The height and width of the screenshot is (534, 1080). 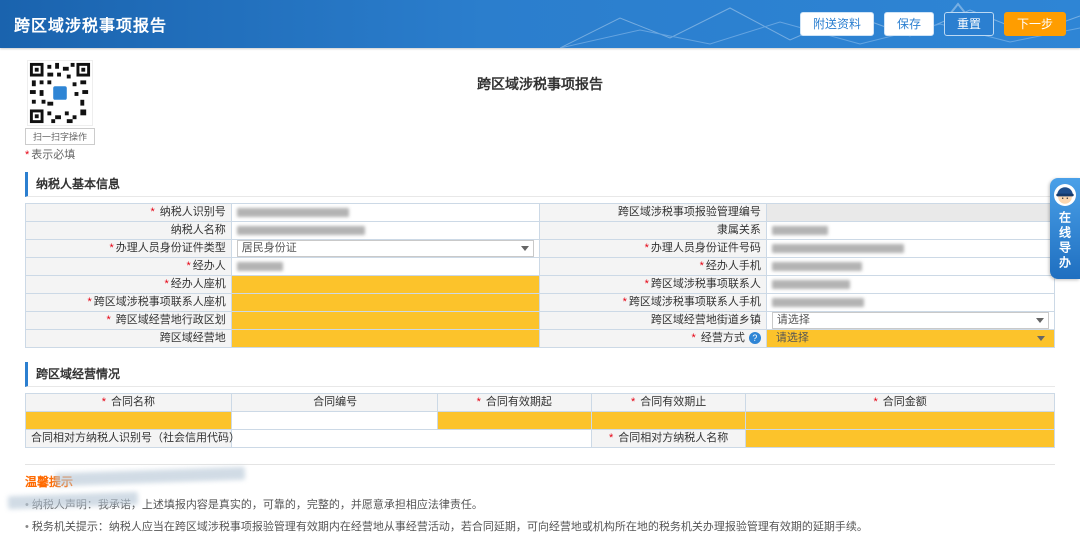 I want to click on label-text: 跨区域涉税事项联系人座机, so click(x=159, y=302).